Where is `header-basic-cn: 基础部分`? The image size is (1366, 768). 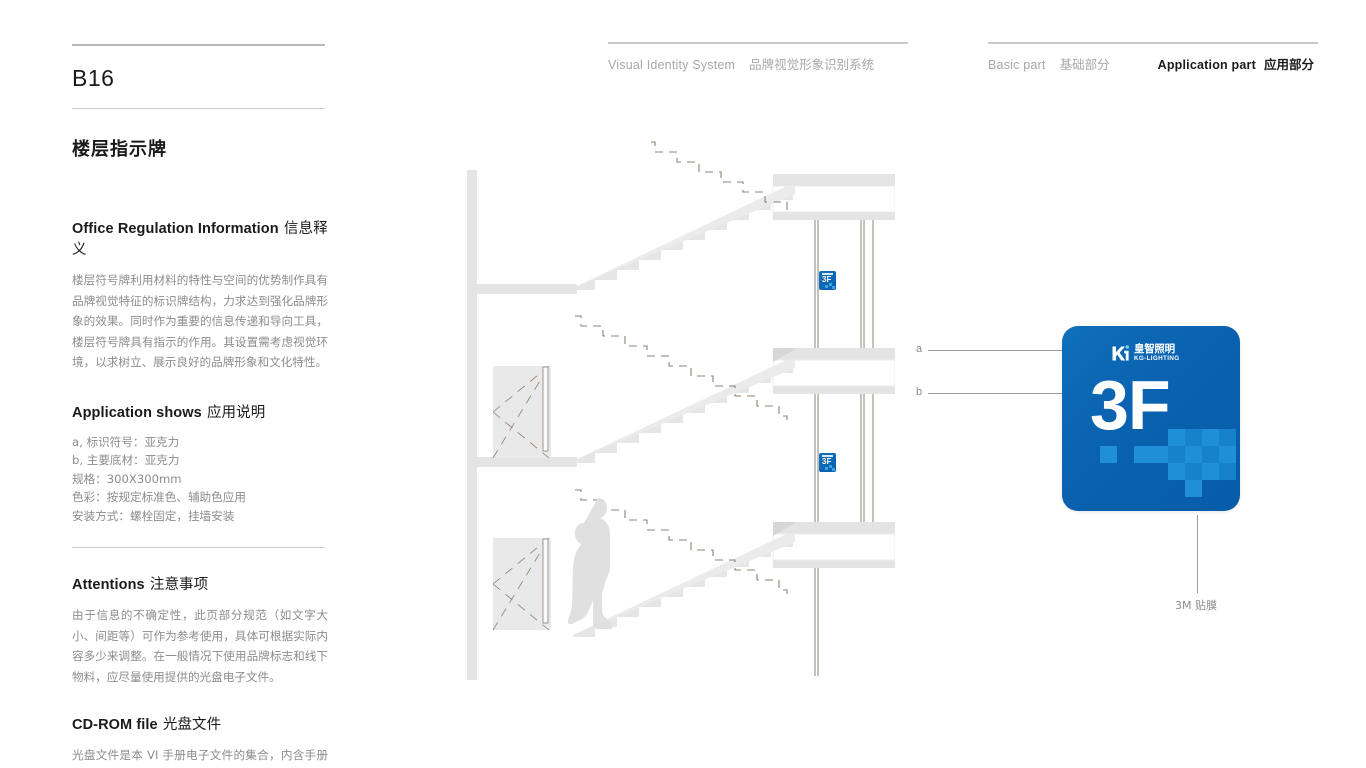 header-basic-cn: 基础部分 is located at coordinates (1085, 63).